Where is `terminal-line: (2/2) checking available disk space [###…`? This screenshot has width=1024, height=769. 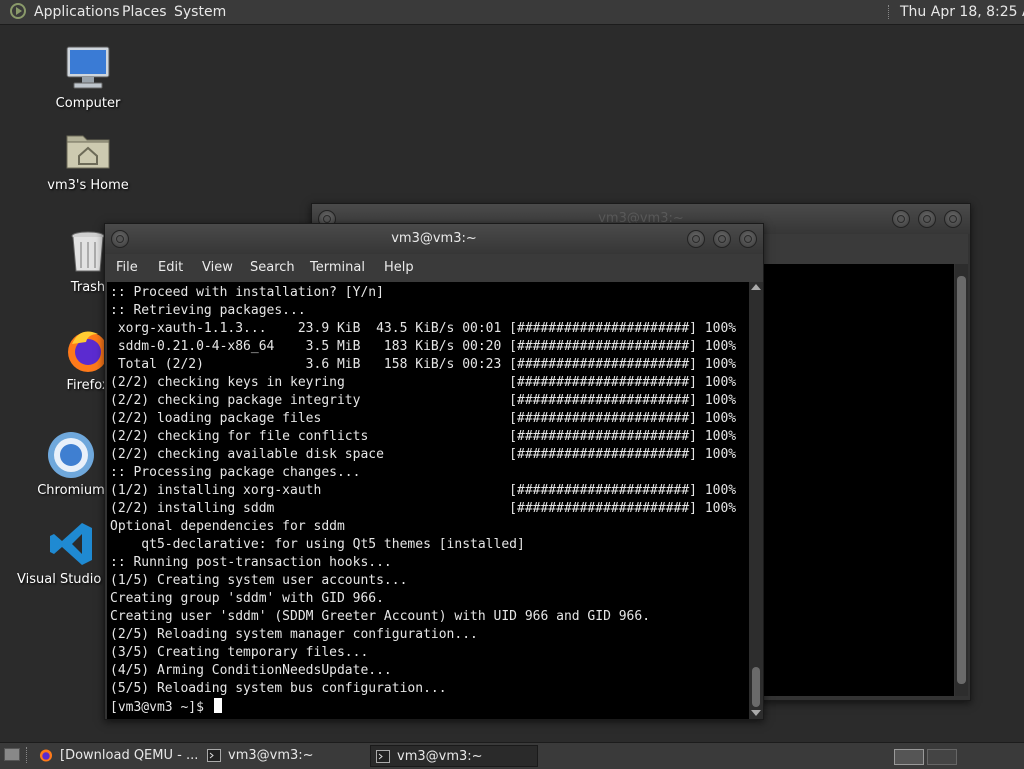 terminal-line: (2/2) checking available disk space [###… is located at coordinates (423, 454).